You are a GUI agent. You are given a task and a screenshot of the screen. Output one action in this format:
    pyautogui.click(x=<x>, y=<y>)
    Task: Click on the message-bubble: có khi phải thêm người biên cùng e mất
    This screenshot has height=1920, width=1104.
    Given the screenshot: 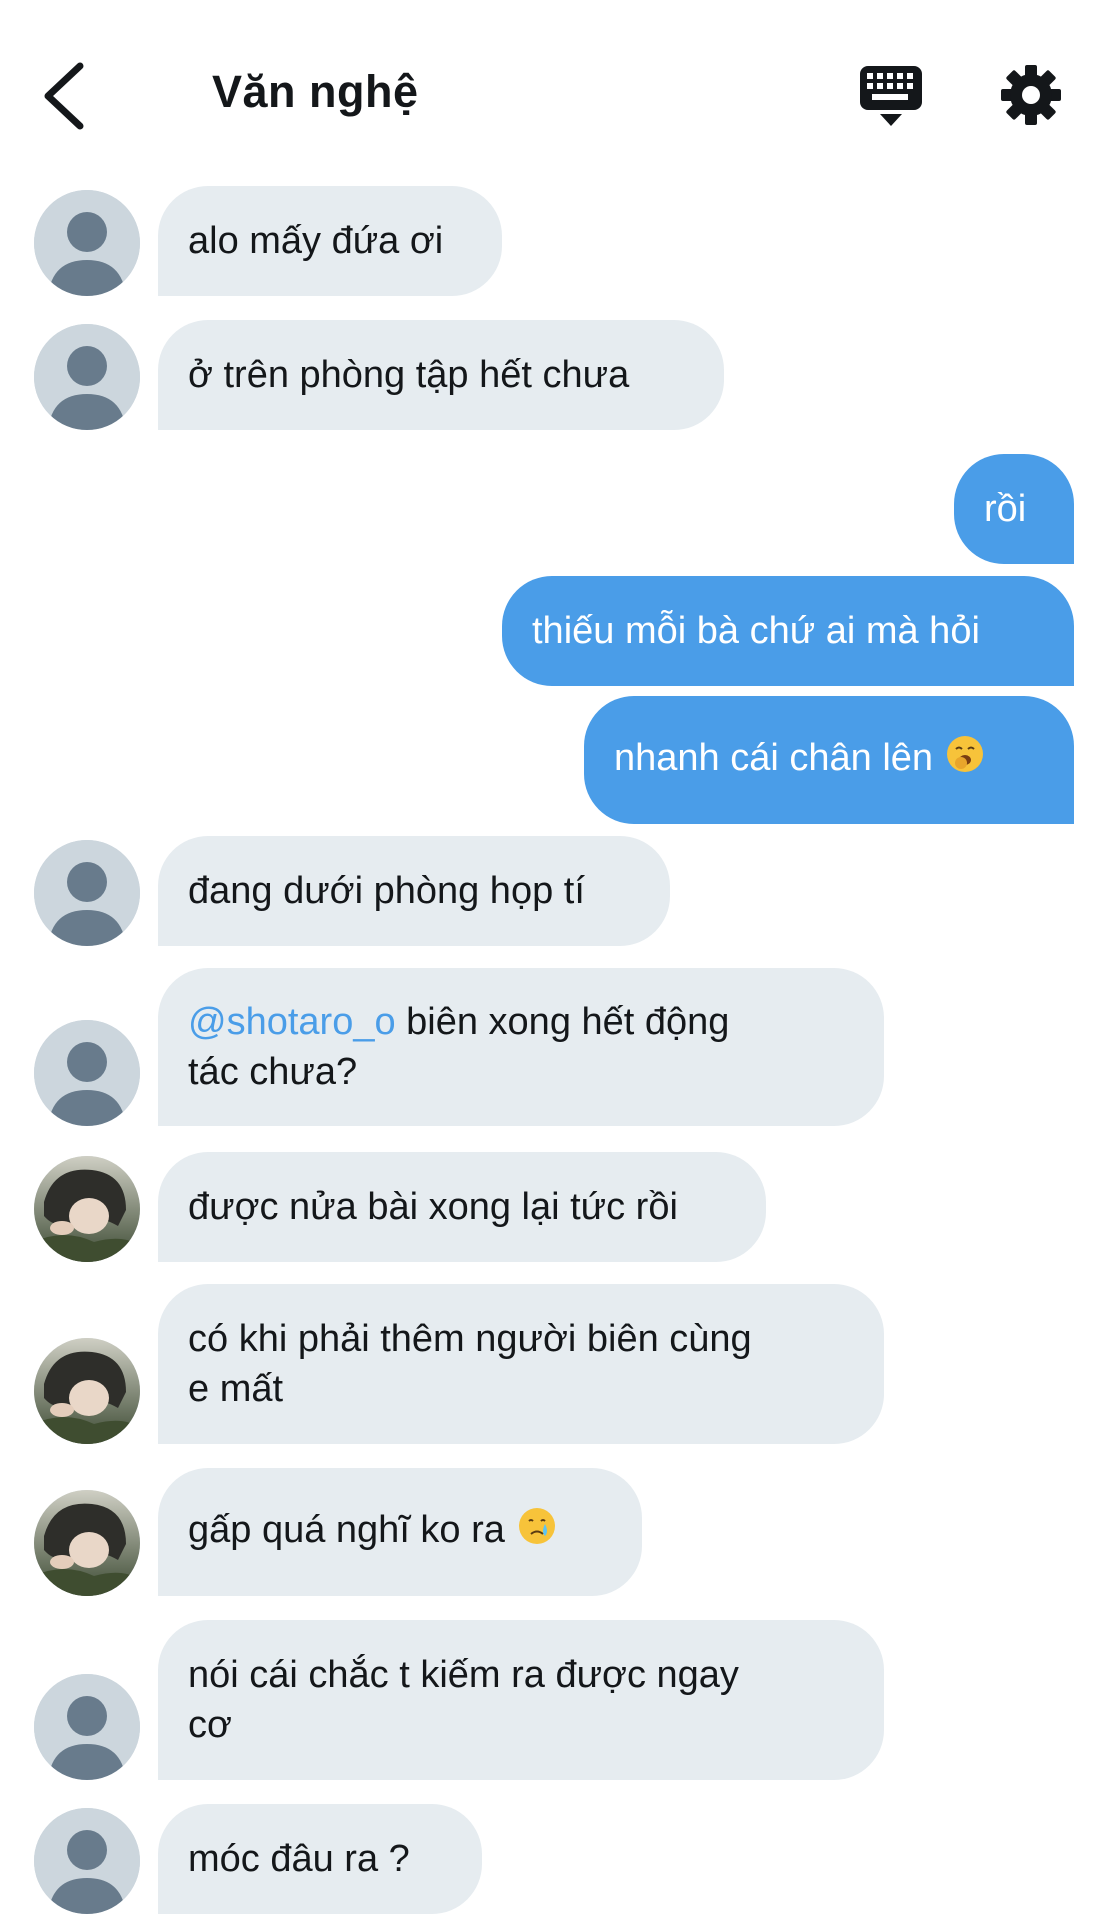 What is the action you would take?
    pyautogui.click(x=521, y=1364)
    